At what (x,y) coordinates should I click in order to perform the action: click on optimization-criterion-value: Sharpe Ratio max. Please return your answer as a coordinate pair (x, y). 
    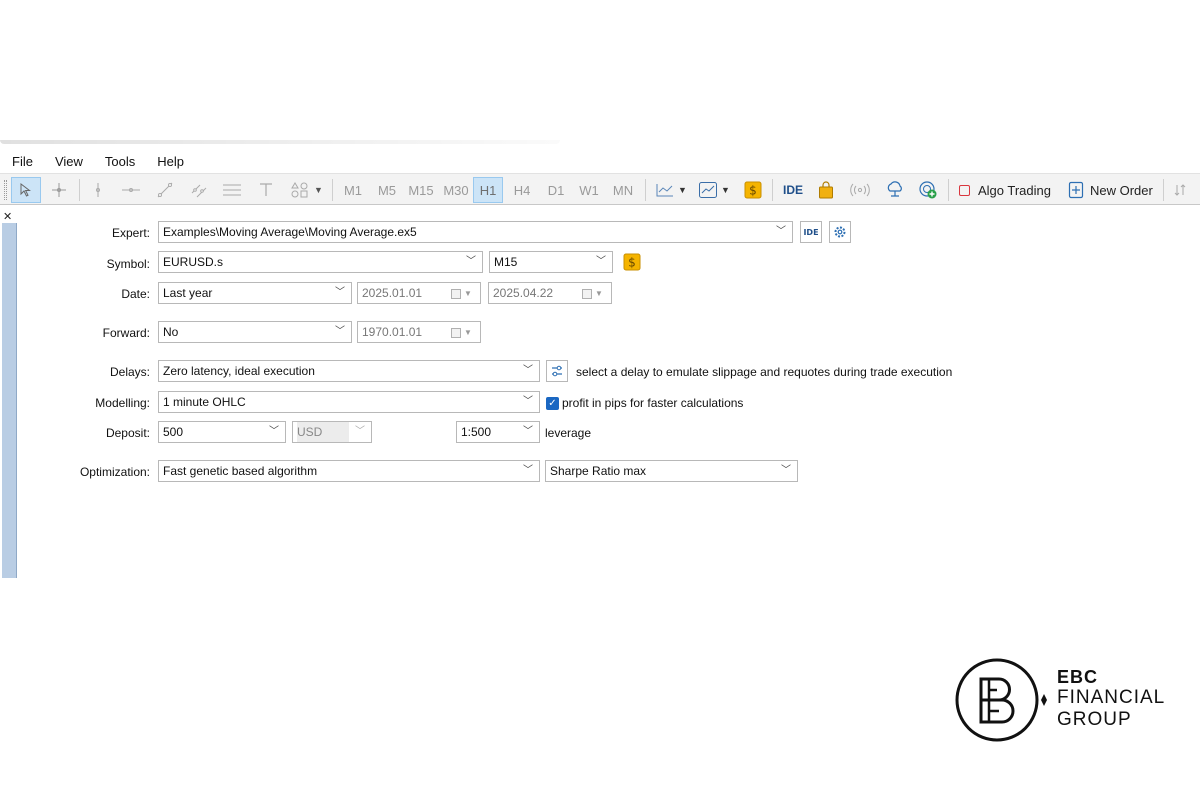
    Looking at the image, I should click on (598, 471).